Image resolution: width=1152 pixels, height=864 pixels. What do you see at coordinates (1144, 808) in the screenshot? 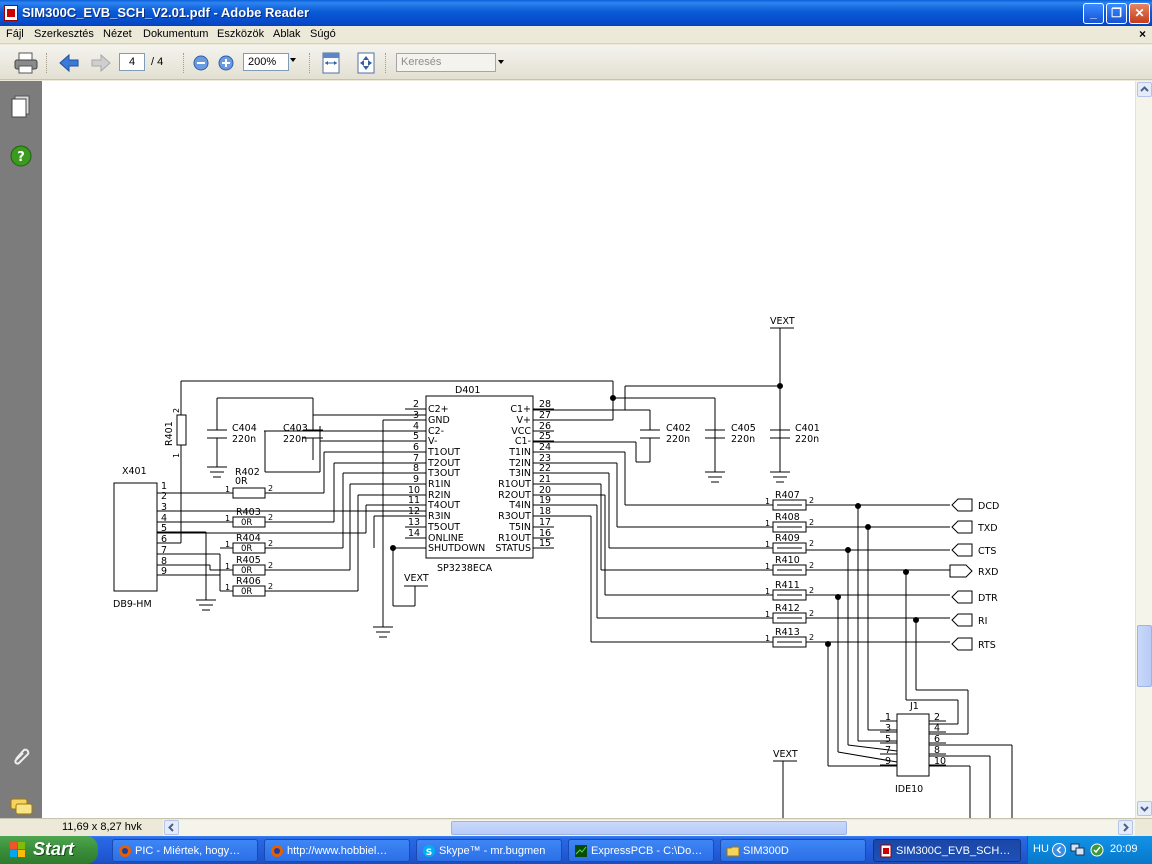
I see `scroll-down-arrow-icon` at bounding box center [1144, 808].